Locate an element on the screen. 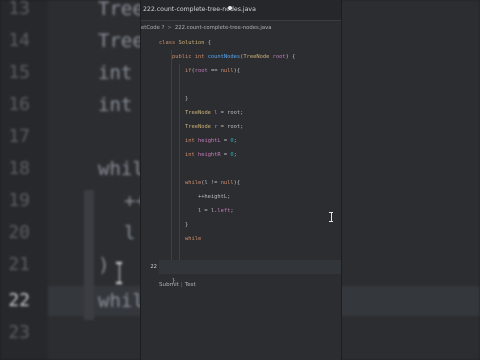  background-line-number: 22 is located at coordinates (19, 300).